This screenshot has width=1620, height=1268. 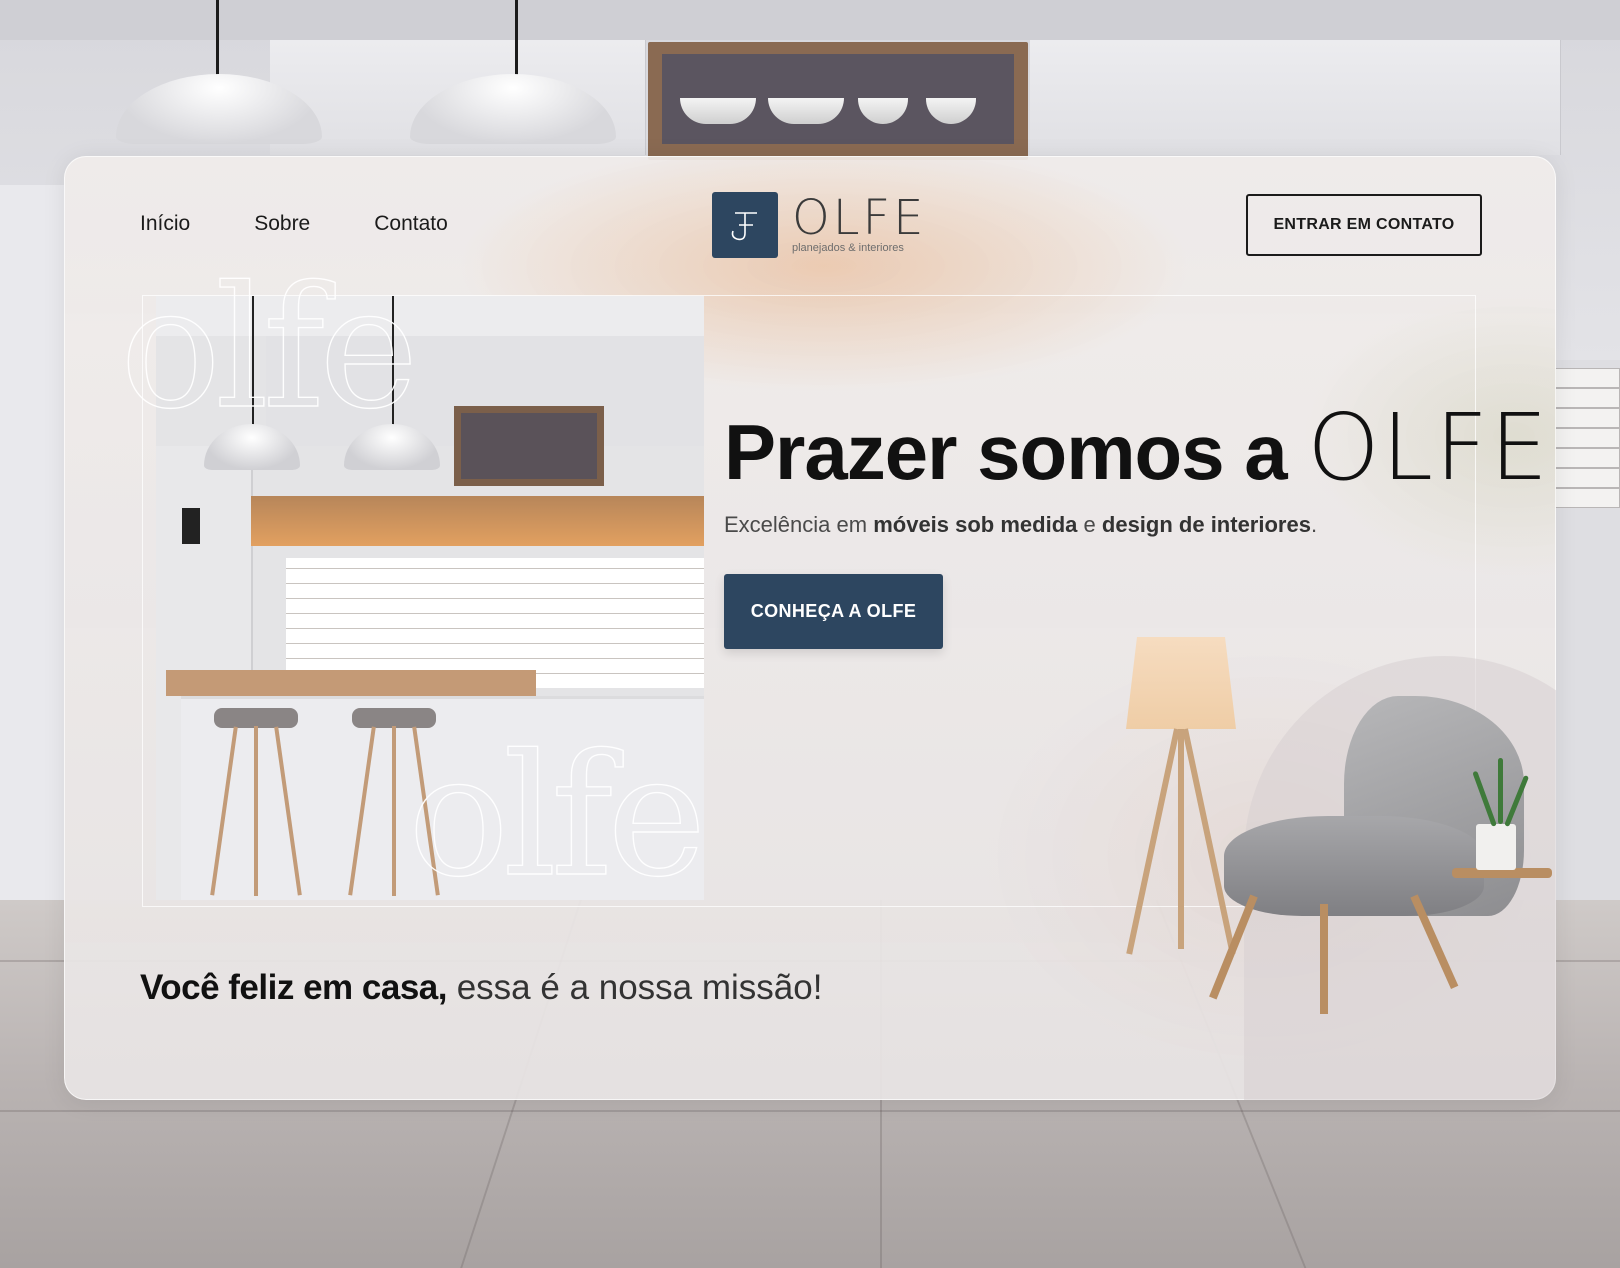 I want to click on hero-headline: Prazer somos a OLFE, so click(x=1137, y=447).